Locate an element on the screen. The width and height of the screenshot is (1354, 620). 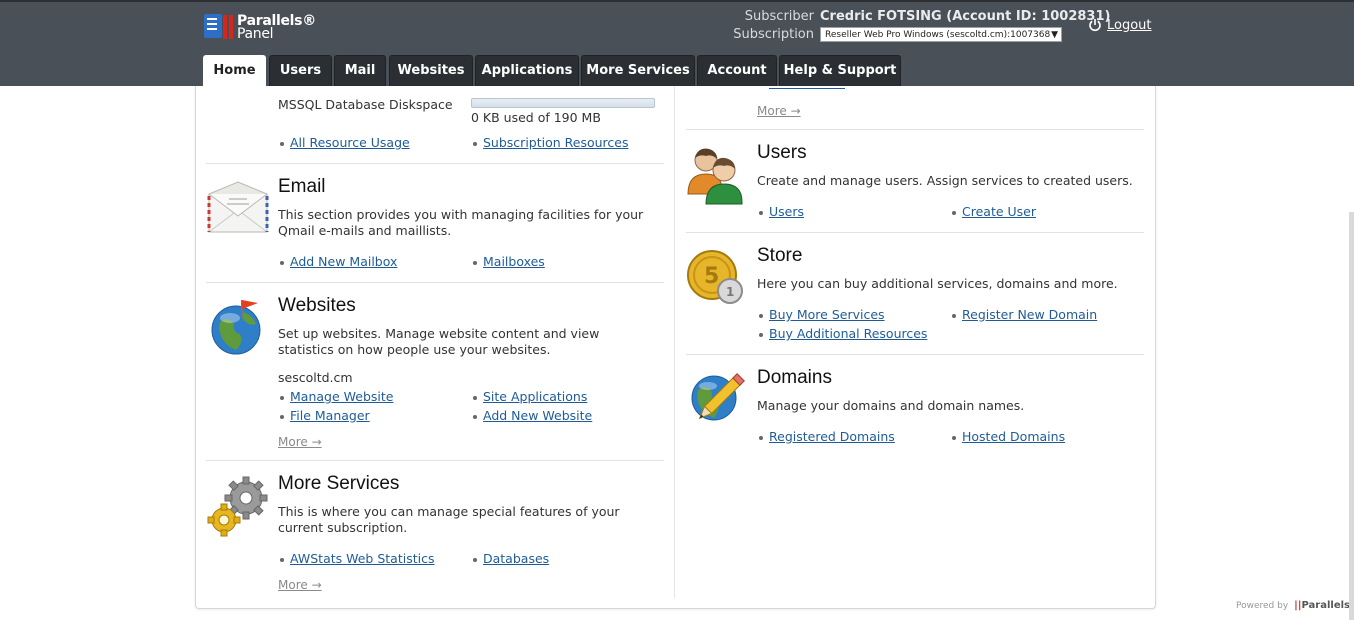
manage-website-link: Manage Website is located at coordinates (341, 396).